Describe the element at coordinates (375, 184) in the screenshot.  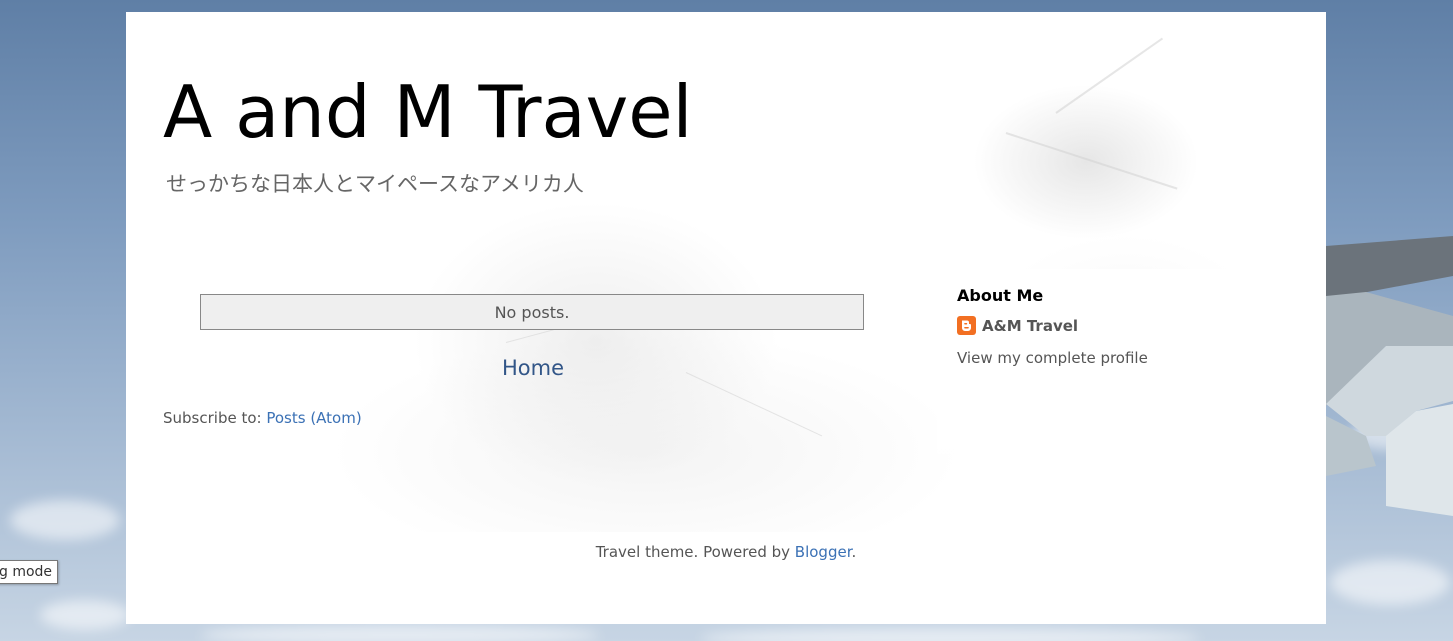
I see `blog-description: せっかちな日本人とマイペースなアメリカ人` at that location.